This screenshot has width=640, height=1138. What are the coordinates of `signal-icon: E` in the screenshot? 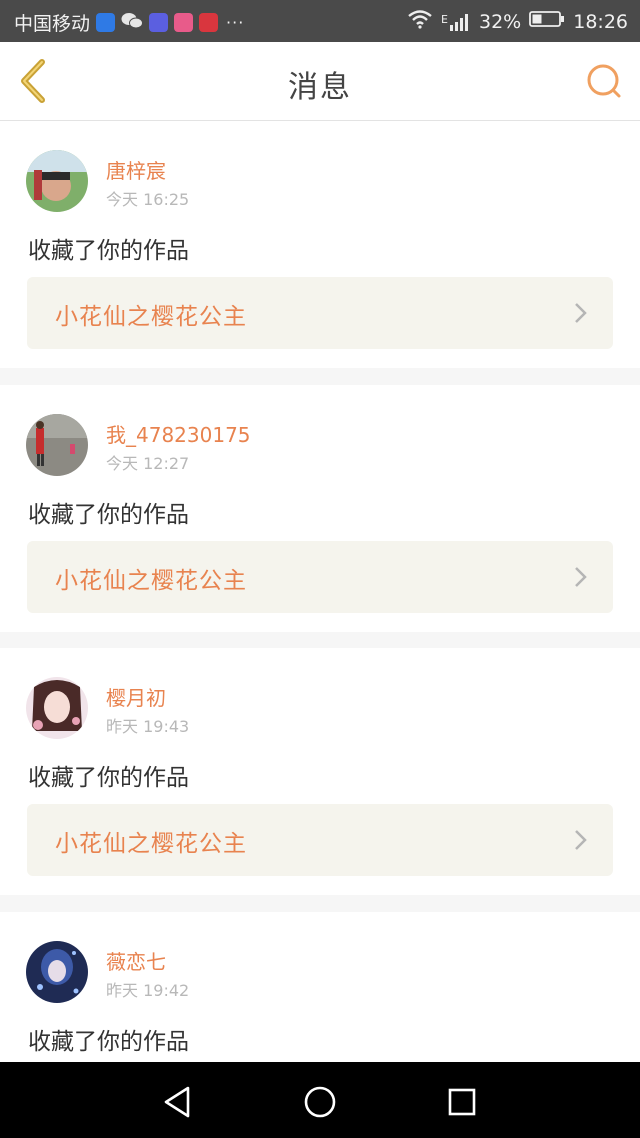 It's located at (456, 22).